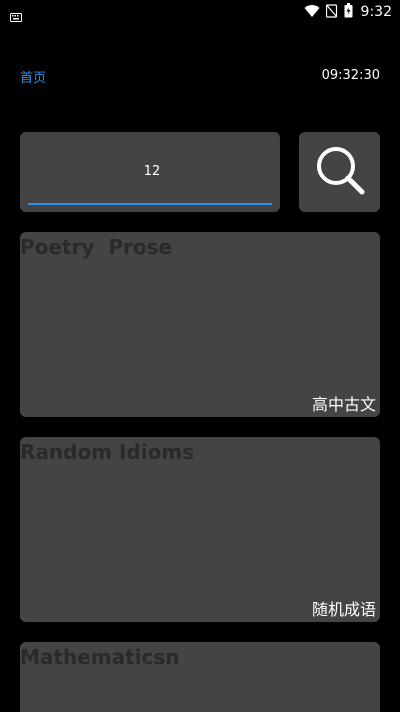 The height and width of the screenshot is (712, 400). I want to click on signal-icon, so click(331, 12).